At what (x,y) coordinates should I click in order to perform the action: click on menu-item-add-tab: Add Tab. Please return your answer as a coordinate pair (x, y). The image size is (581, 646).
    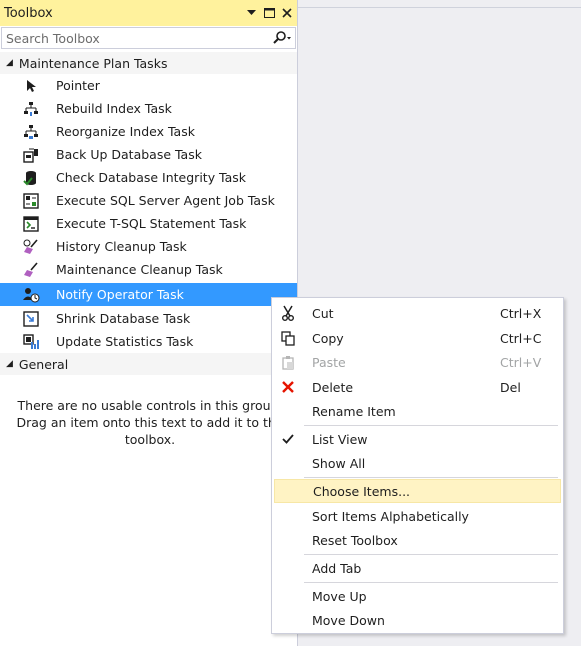
    Looking at the image, I should click on (417, 568).